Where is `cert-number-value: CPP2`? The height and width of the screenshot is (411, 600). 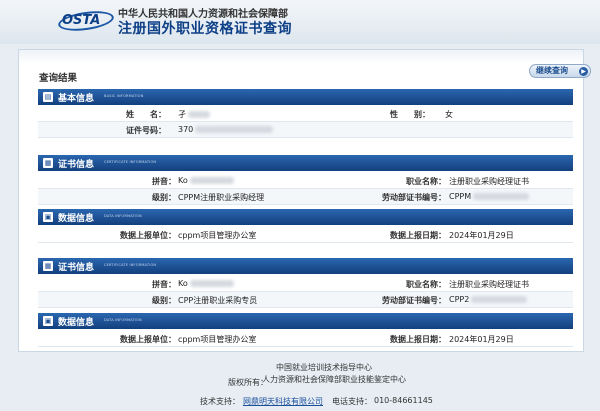
cert-number-value: CPP2 is located at coordinates (488, 299).